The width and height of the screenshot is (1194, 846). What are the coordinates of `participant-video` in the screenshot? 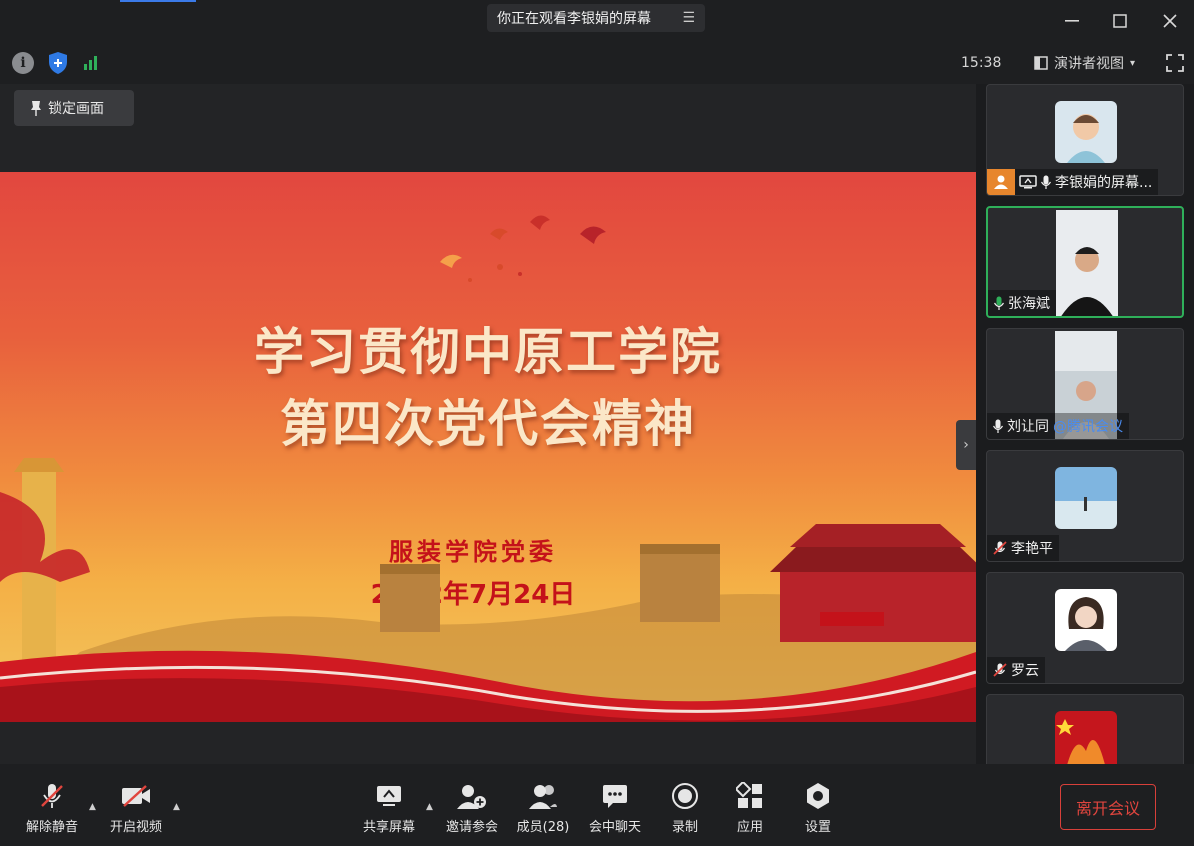 It's located at (1087, 263).